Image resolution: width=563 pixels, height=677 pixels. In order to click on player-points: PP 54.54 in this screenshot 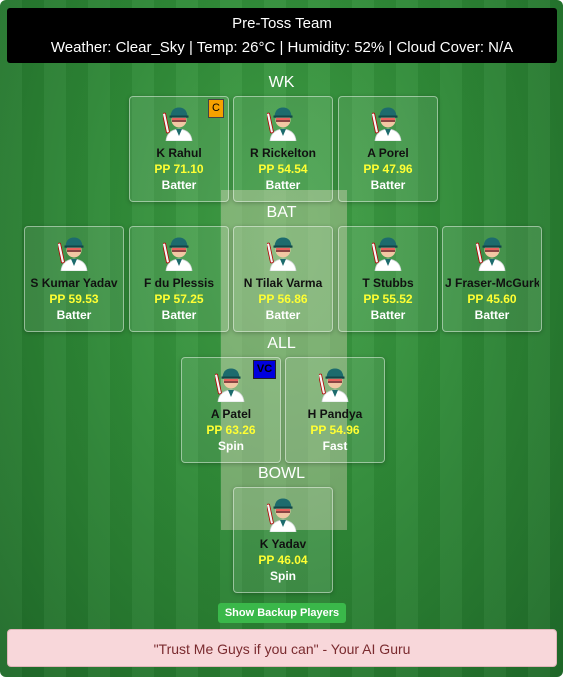, I will do `click(283, 169)`.